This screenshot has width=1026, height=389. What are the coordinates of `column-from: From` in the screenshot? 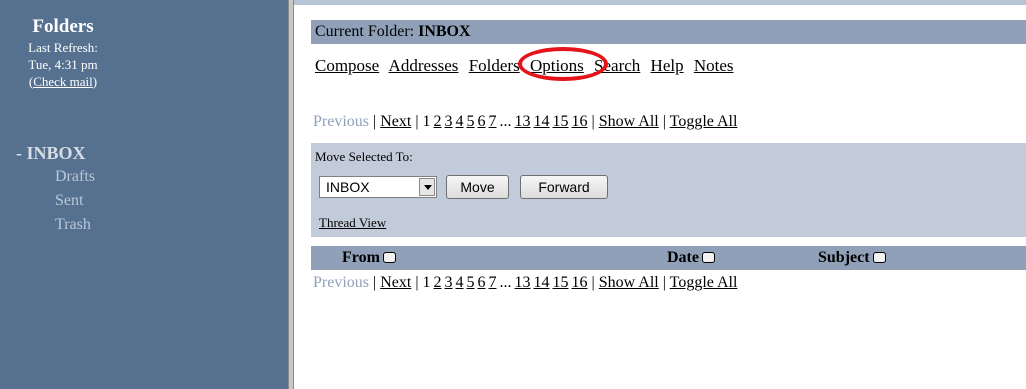 It's located at (369, 258).